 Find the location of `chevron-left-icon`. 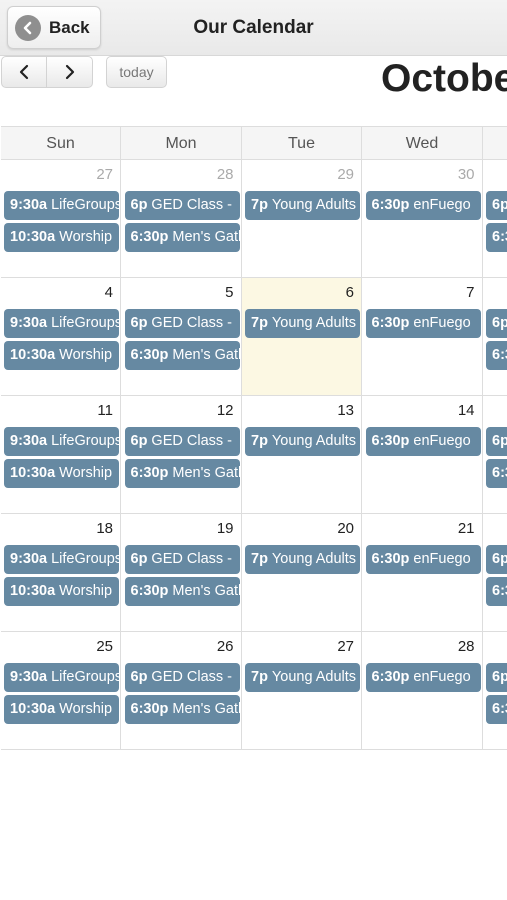

chevron-left-icon is located at coordinates (24, 72).